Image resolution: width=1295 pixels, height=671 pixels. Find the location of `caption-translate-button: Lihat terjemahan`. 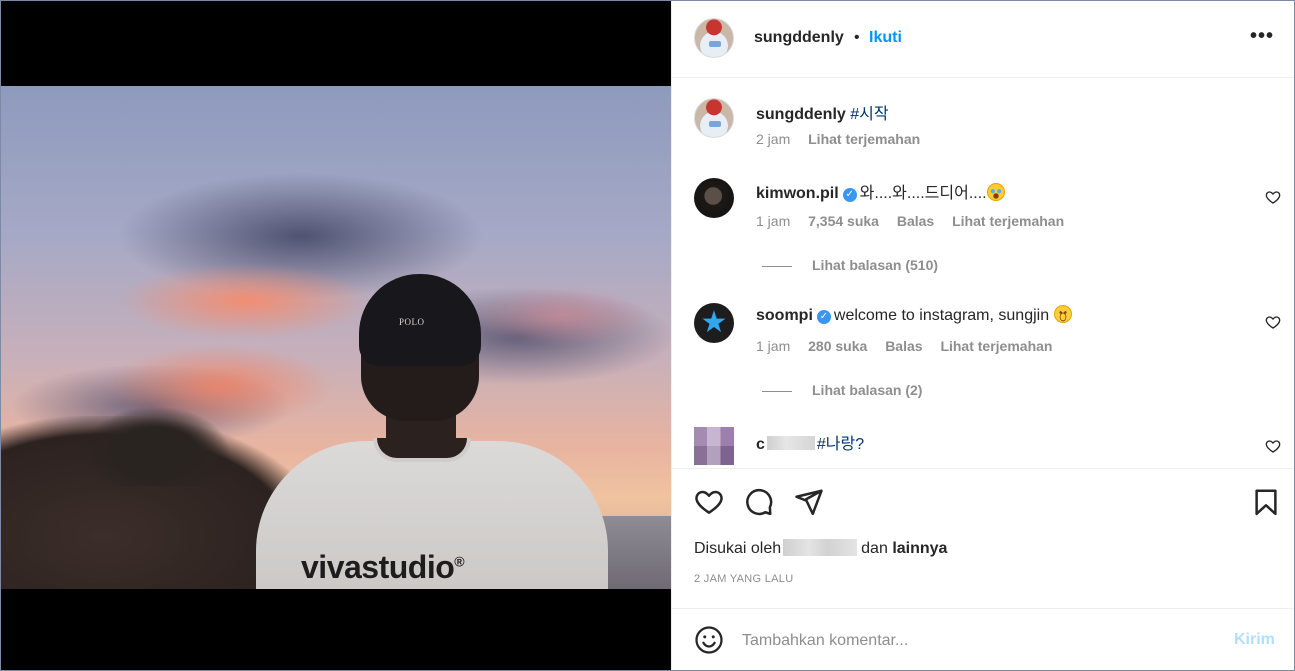

caption-translate-button: Lihat terjemahan is located at coordinates (864, 139).